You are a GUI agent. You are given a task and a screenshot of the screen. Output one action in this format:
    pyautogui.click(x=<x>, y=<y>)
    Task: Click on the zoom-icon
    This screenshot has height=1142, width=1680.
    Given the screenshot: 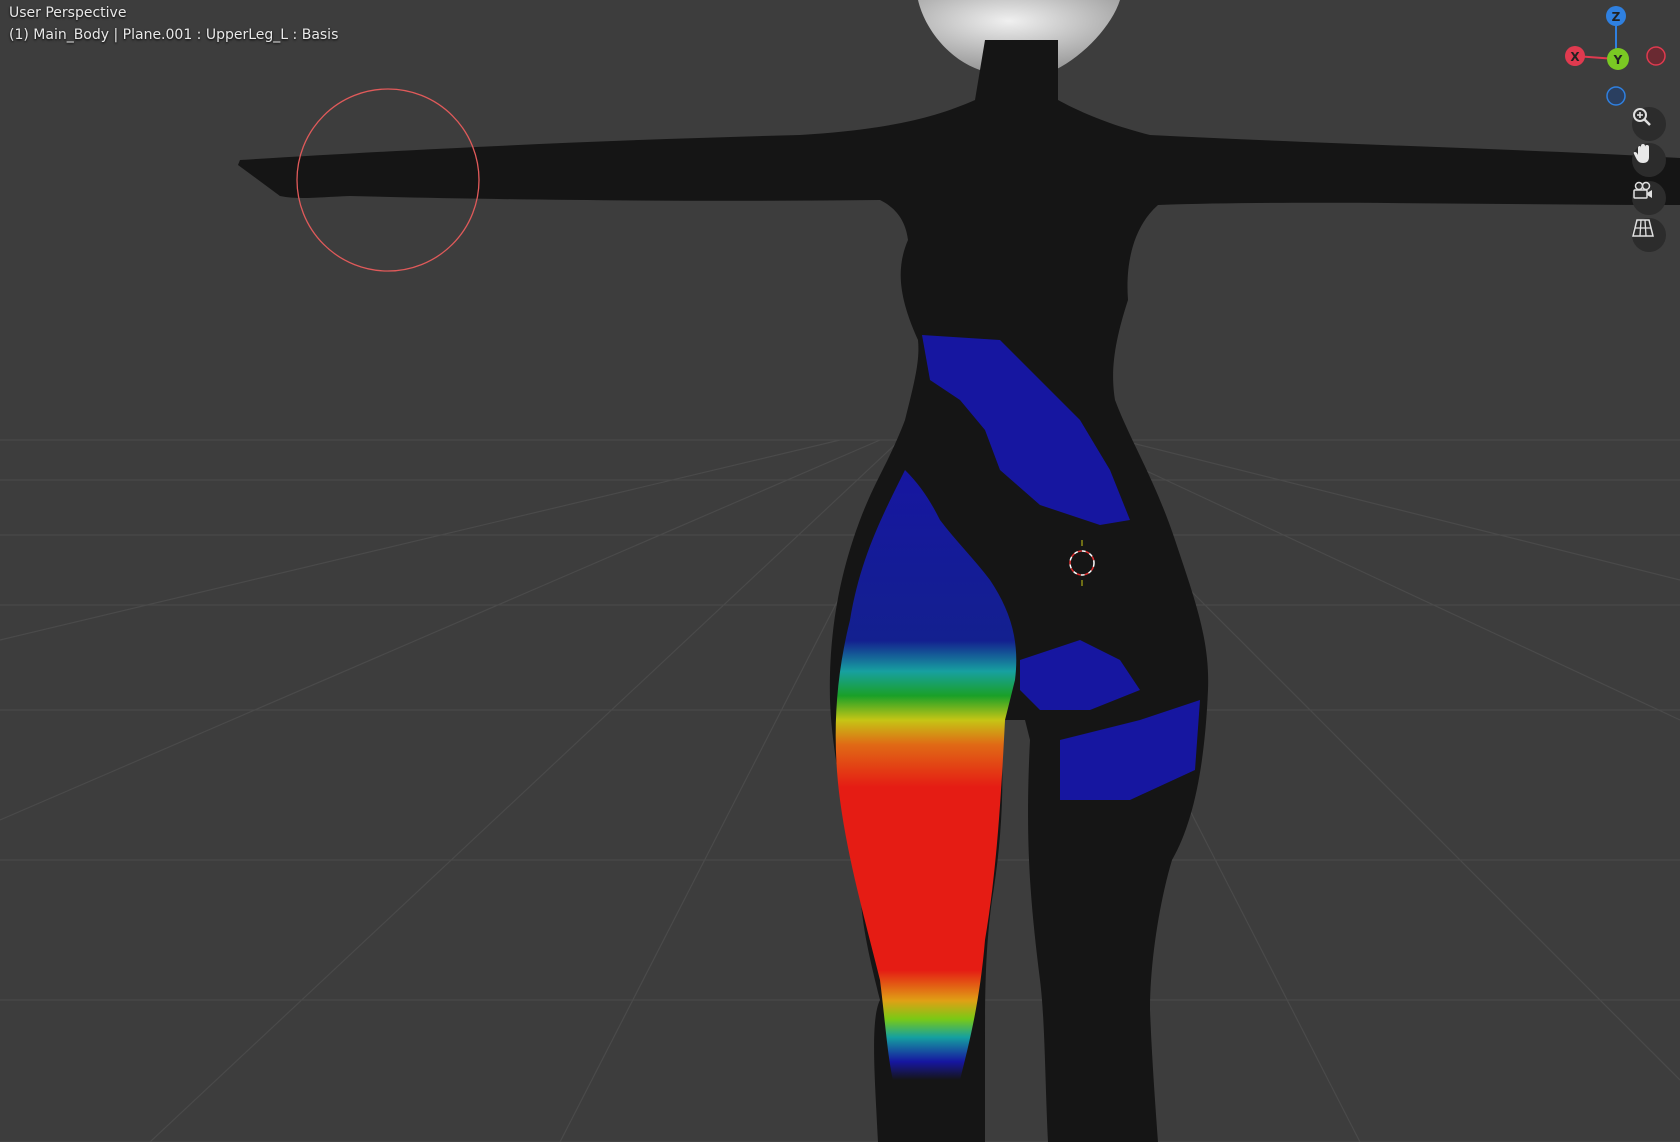 What is the action you would take?
    pyautogui.click(x=1642, y=117)
    